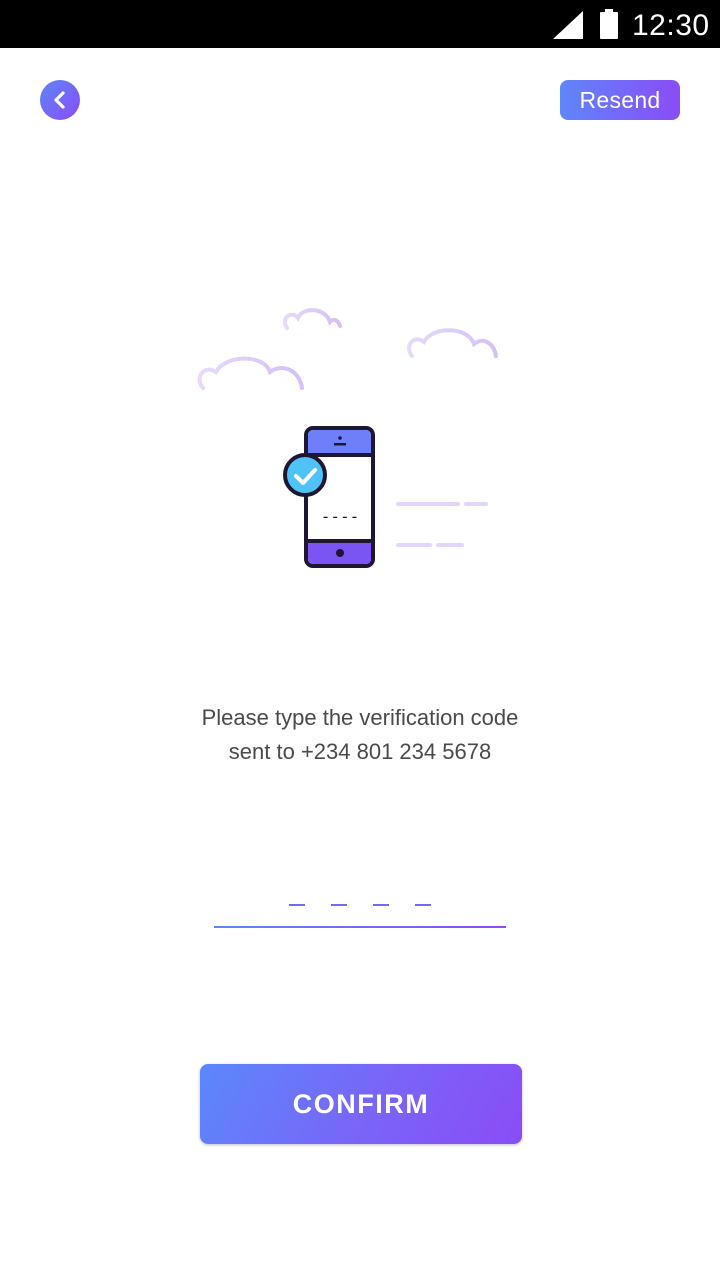  I want to click on chevron-left-icon, so click(59, 100).